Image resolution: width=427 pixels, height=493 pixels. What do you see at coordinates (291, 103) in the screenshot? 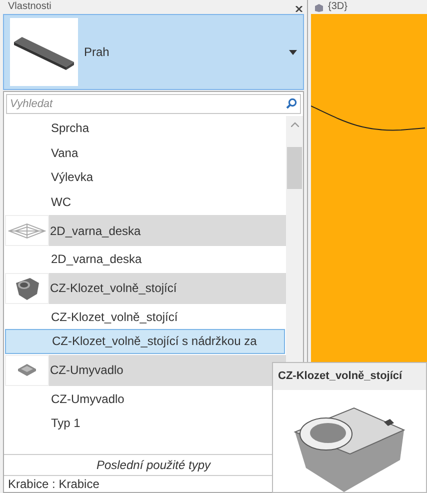
I see `search-icon` at bounding box center [291, 103].